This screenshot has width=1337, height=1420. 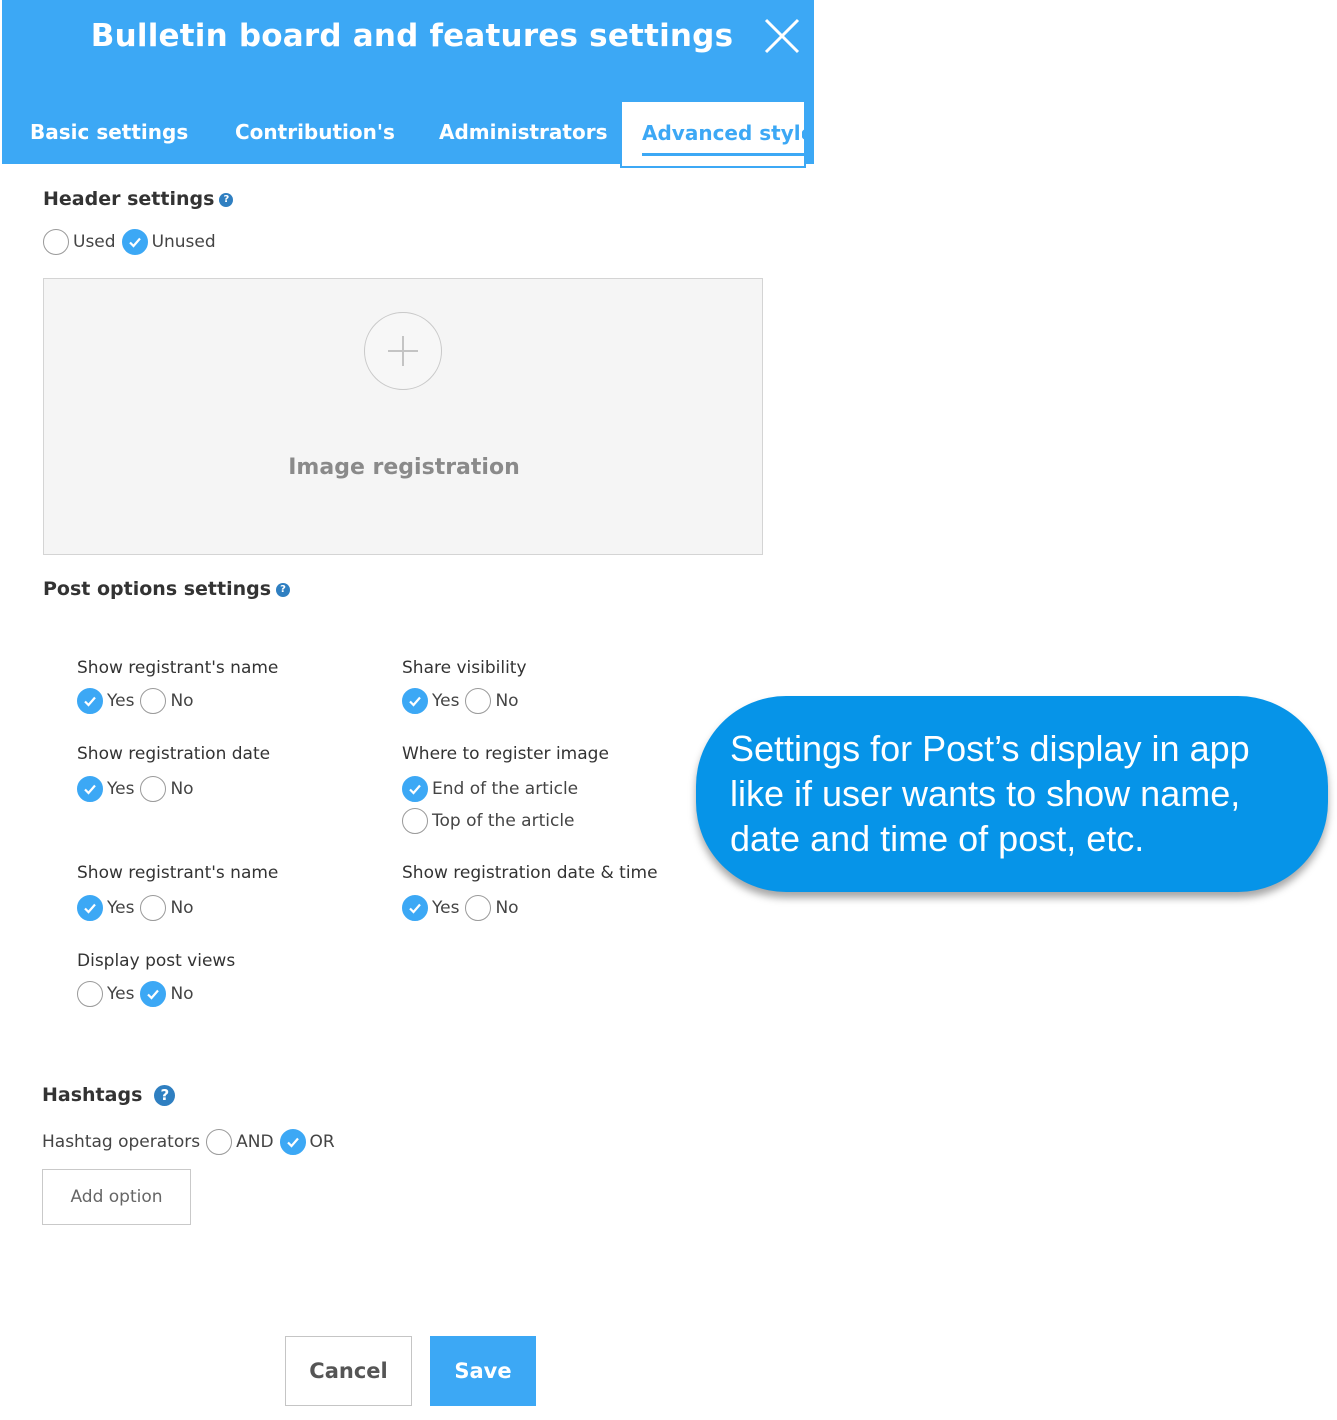 What do you see at coordinates (404, 467) in the screenshot?
I see `image-registration-label: Image registration` at bounding box center [404, 467].